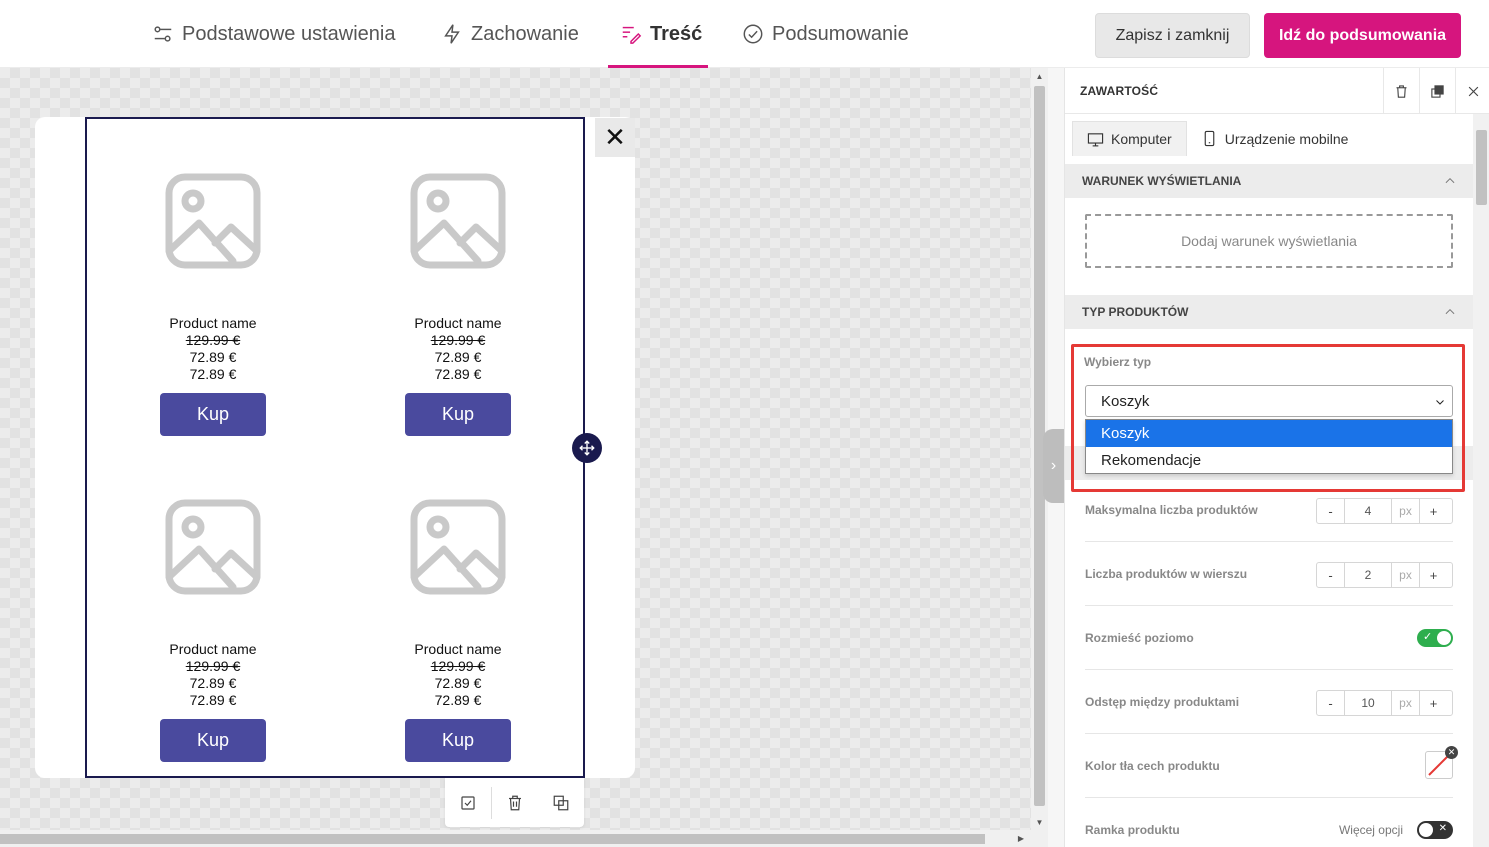 This screenshot has width=1489, height=847. I want to click on tab-content: Treść, so click(661, 34).